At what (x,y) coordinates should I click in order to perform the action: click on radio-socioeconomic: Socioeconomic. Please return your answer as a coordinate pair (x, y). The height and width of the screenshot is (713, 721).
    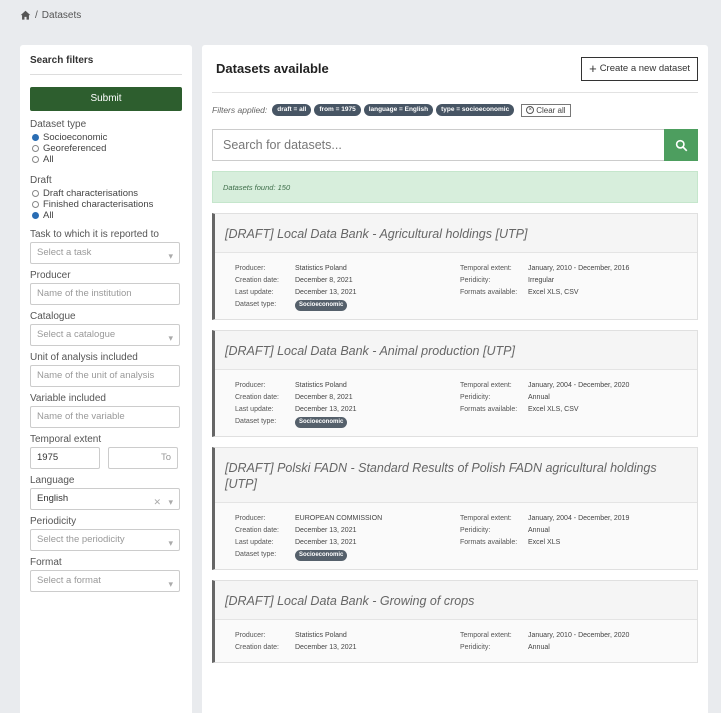
    Looking at the image, I should click on (107, 137).